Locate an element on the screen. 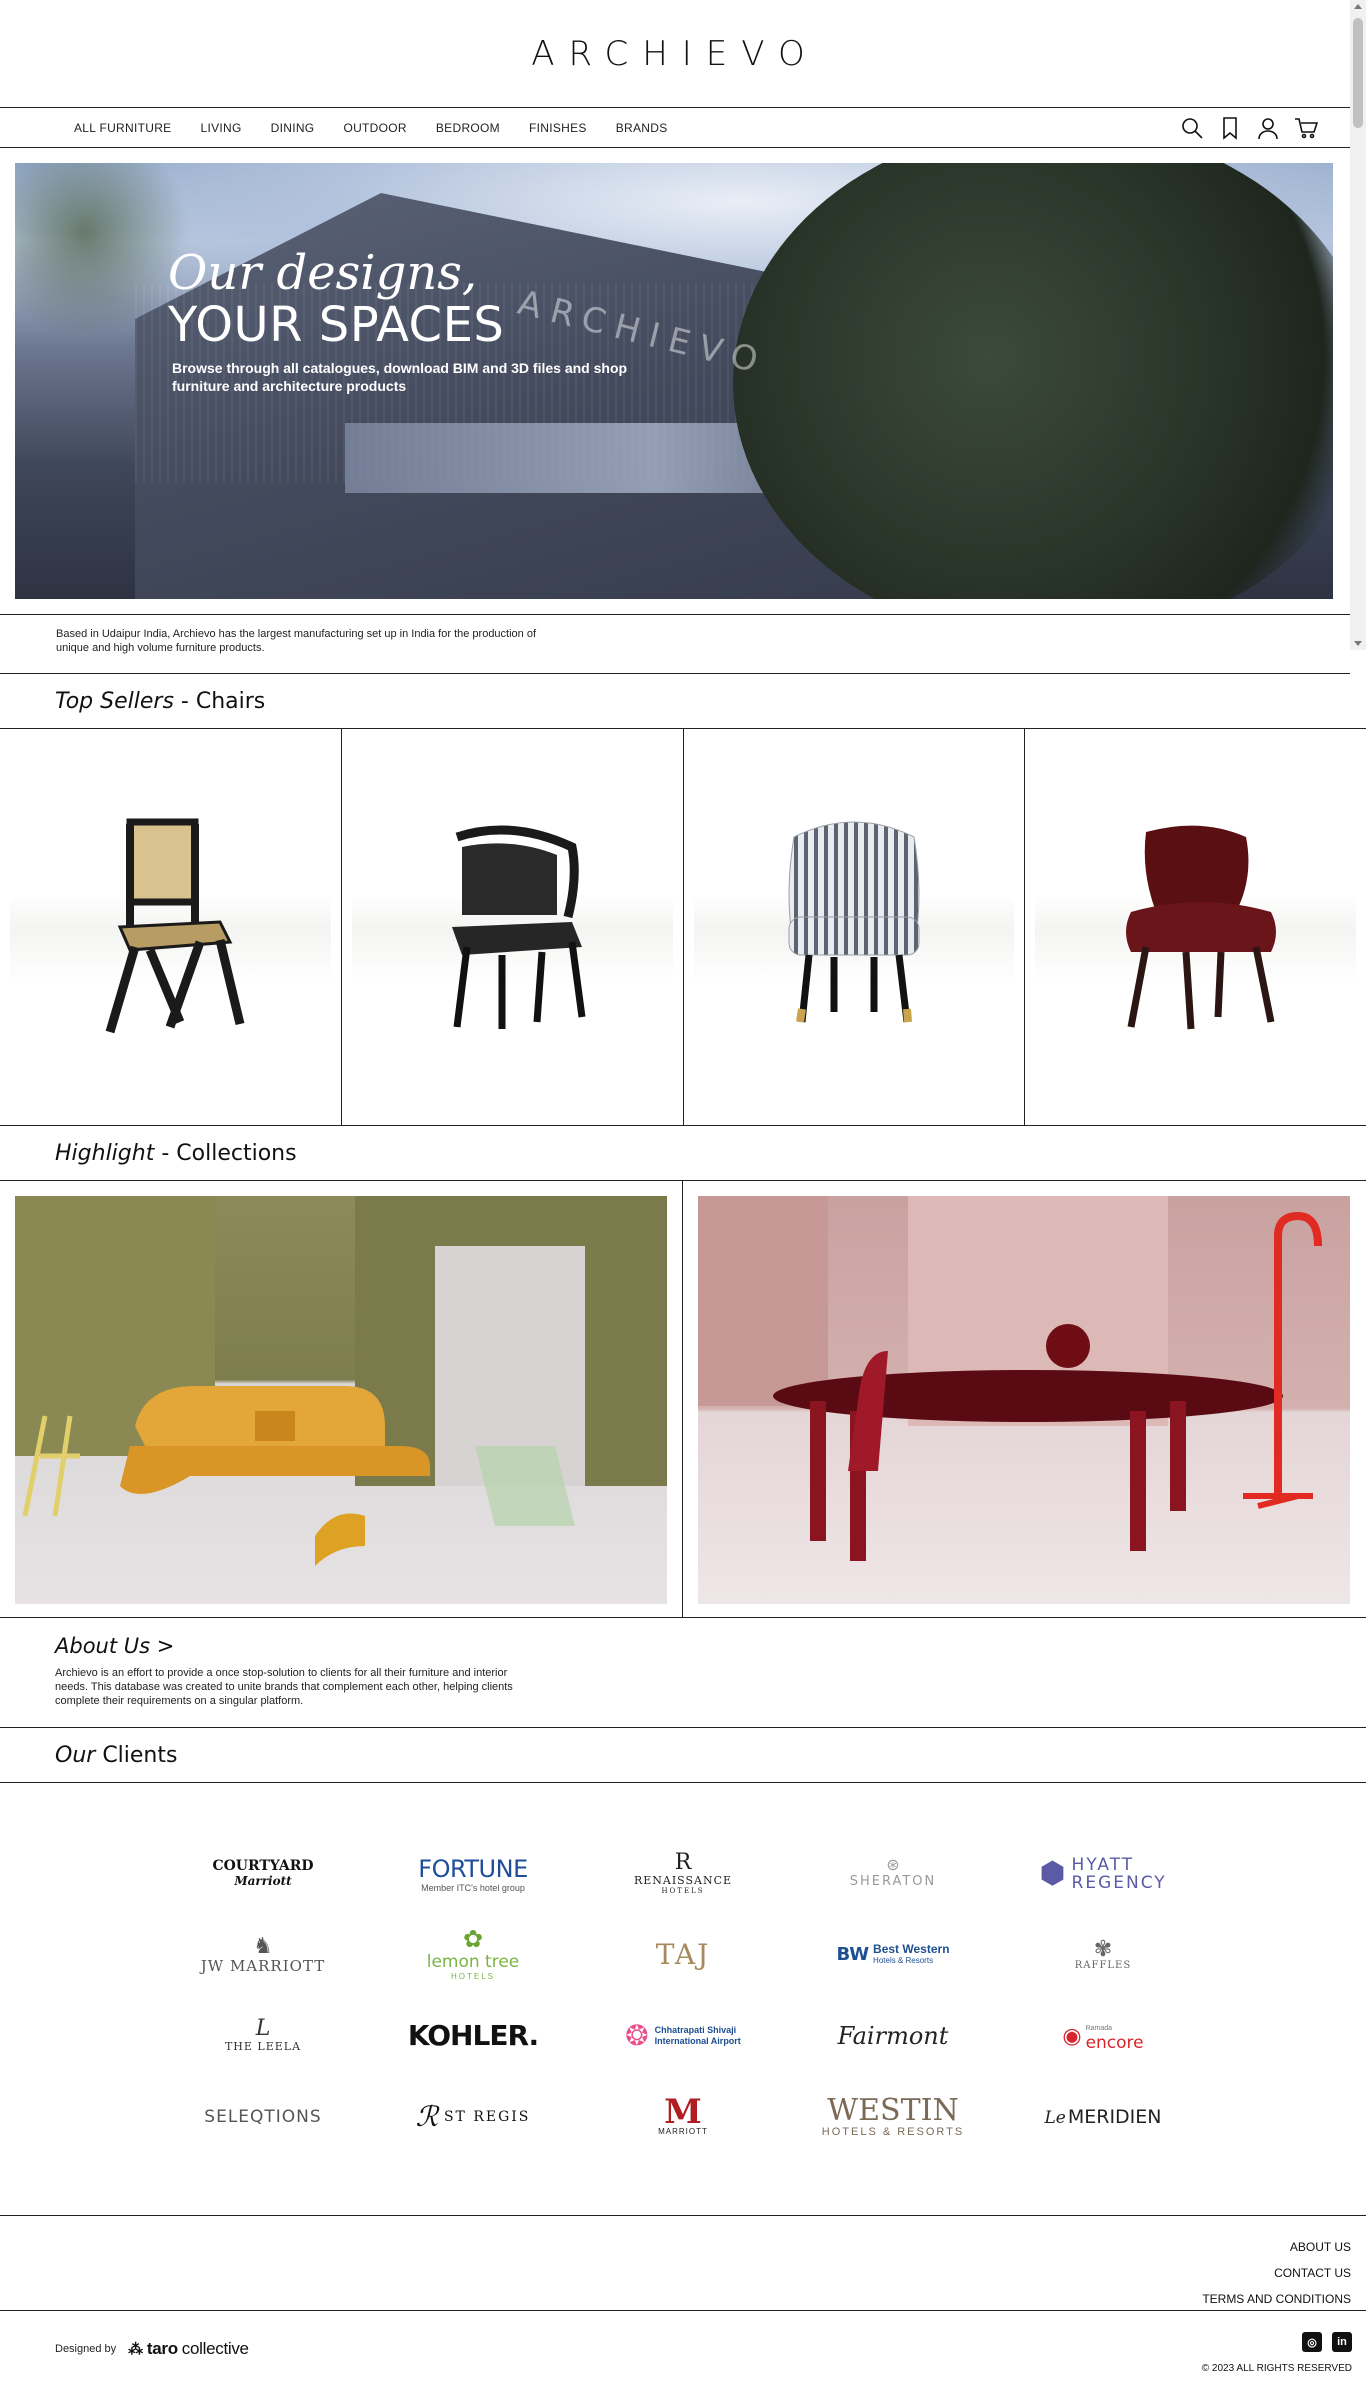 The height and width of the screenshot is (2393, 1366). site-header: ARCHIEVO is located at coordinates (683, 54).